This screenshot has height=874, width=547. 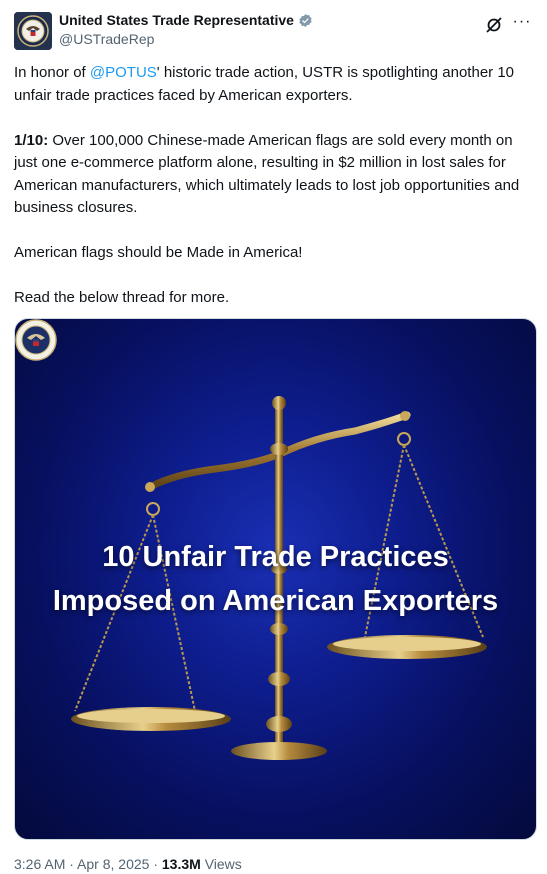 I want to click on display-name: United States Trade Representative, so click(x=186, y=20).